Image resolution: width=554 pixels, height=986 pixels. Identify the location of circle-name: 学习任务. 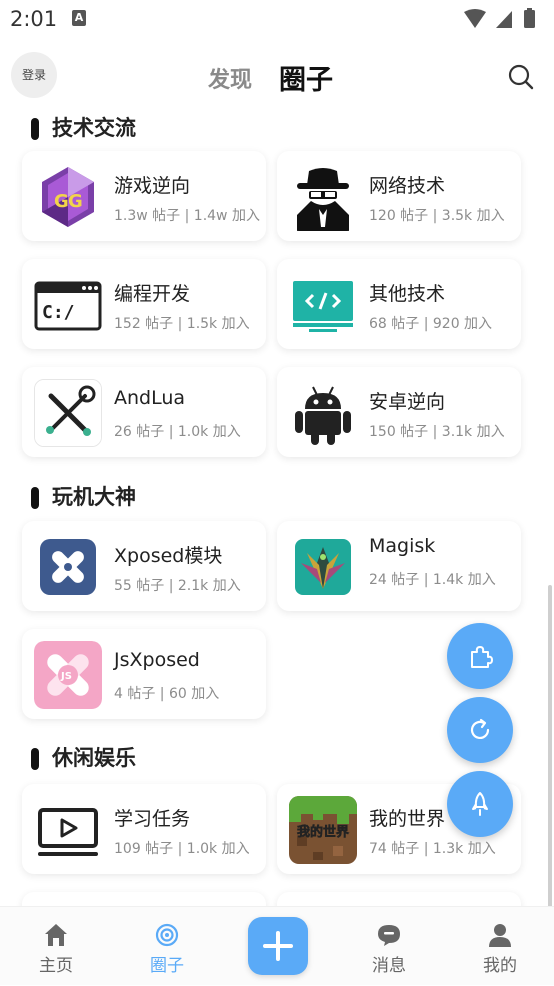
(152, 819).